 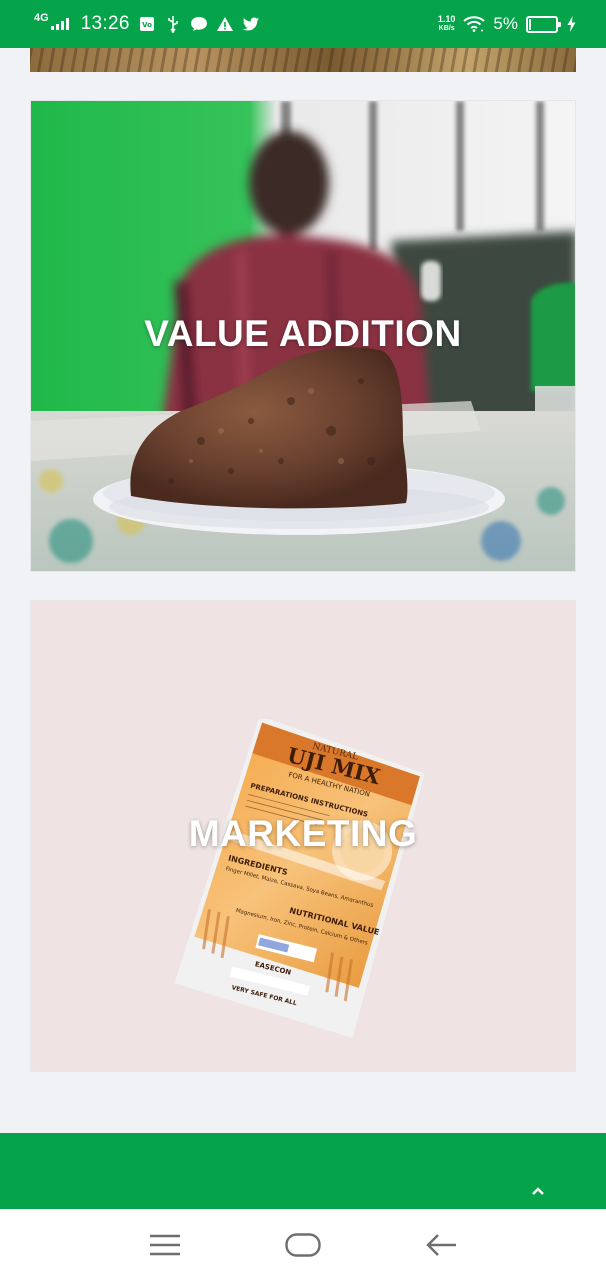 What do you see at coordinates (571, 24) in the screenshot?
I see `charging-icon` at bounding box center [571, 24].